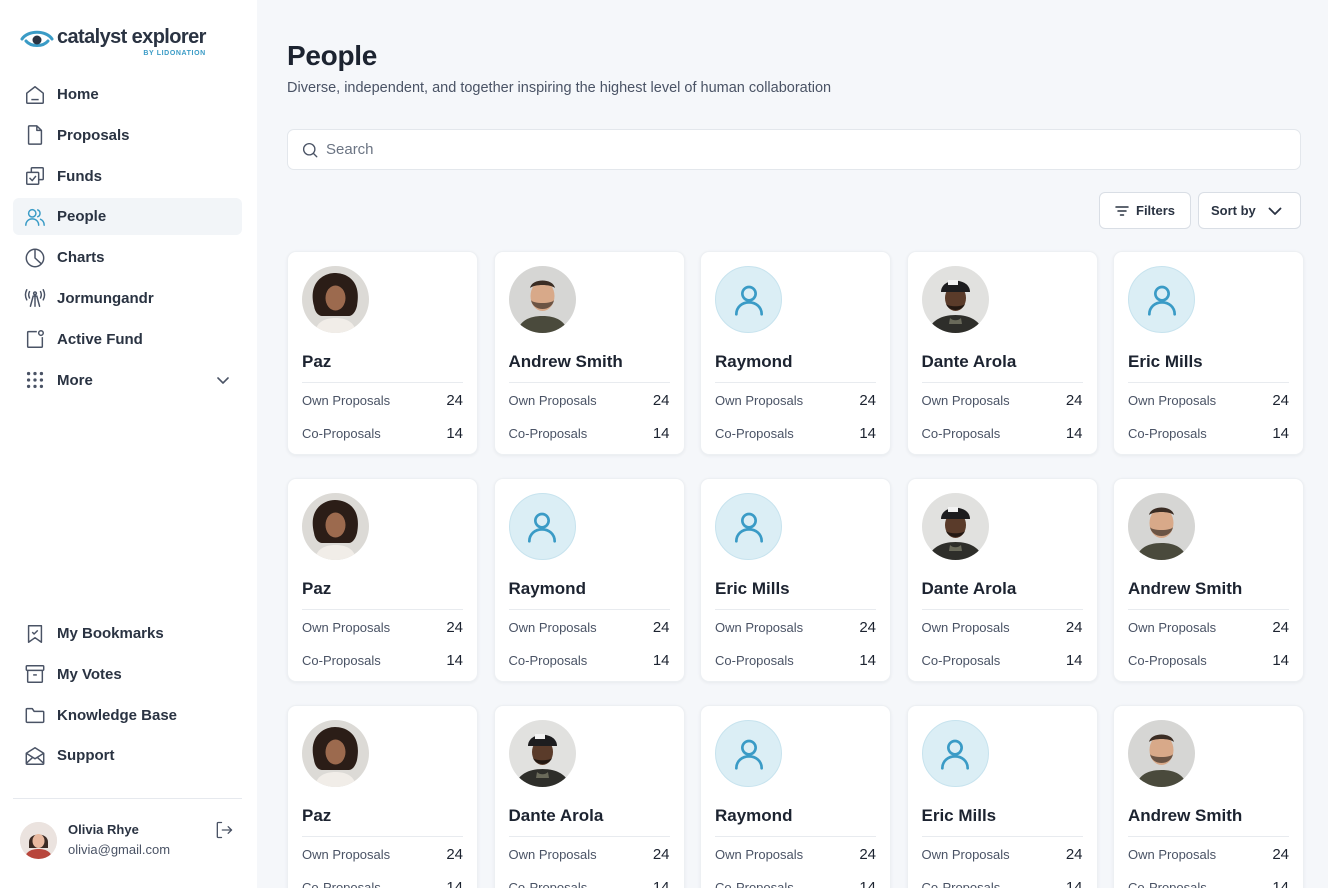 The width and height of the screenshot is (1328, 888). What do you see at coordinates (127, 380) in the screenshot?
I see `nav-item-more: More` at bounding box center [127, 380].